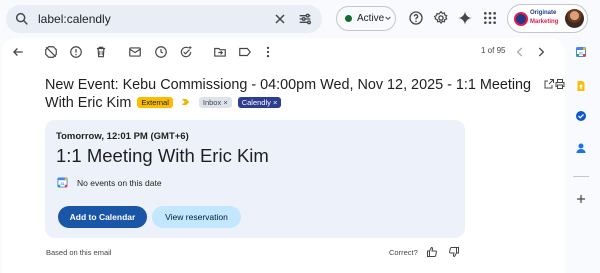  What do you see at coordinates (581, 148) in the screenshot?
I see `contacts-icon` at bounding box center [581, 148].